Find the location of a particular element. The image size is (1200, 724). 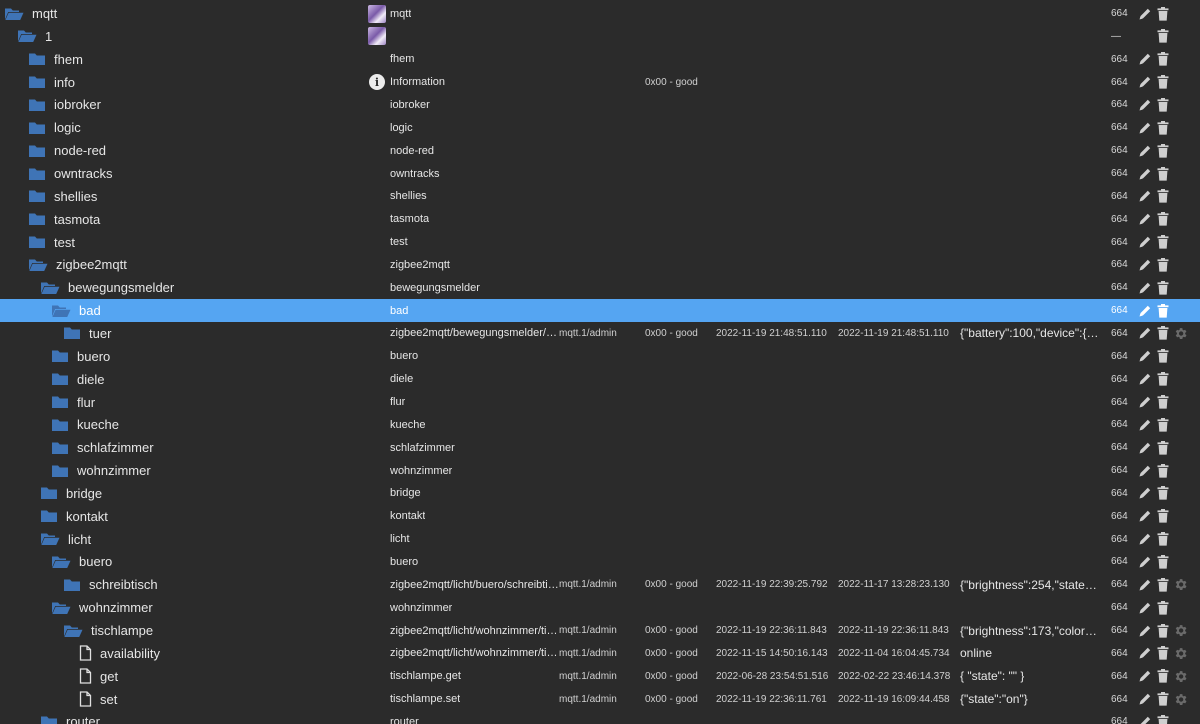

tree-row: router router 664 is located at coordinates (600, 717).